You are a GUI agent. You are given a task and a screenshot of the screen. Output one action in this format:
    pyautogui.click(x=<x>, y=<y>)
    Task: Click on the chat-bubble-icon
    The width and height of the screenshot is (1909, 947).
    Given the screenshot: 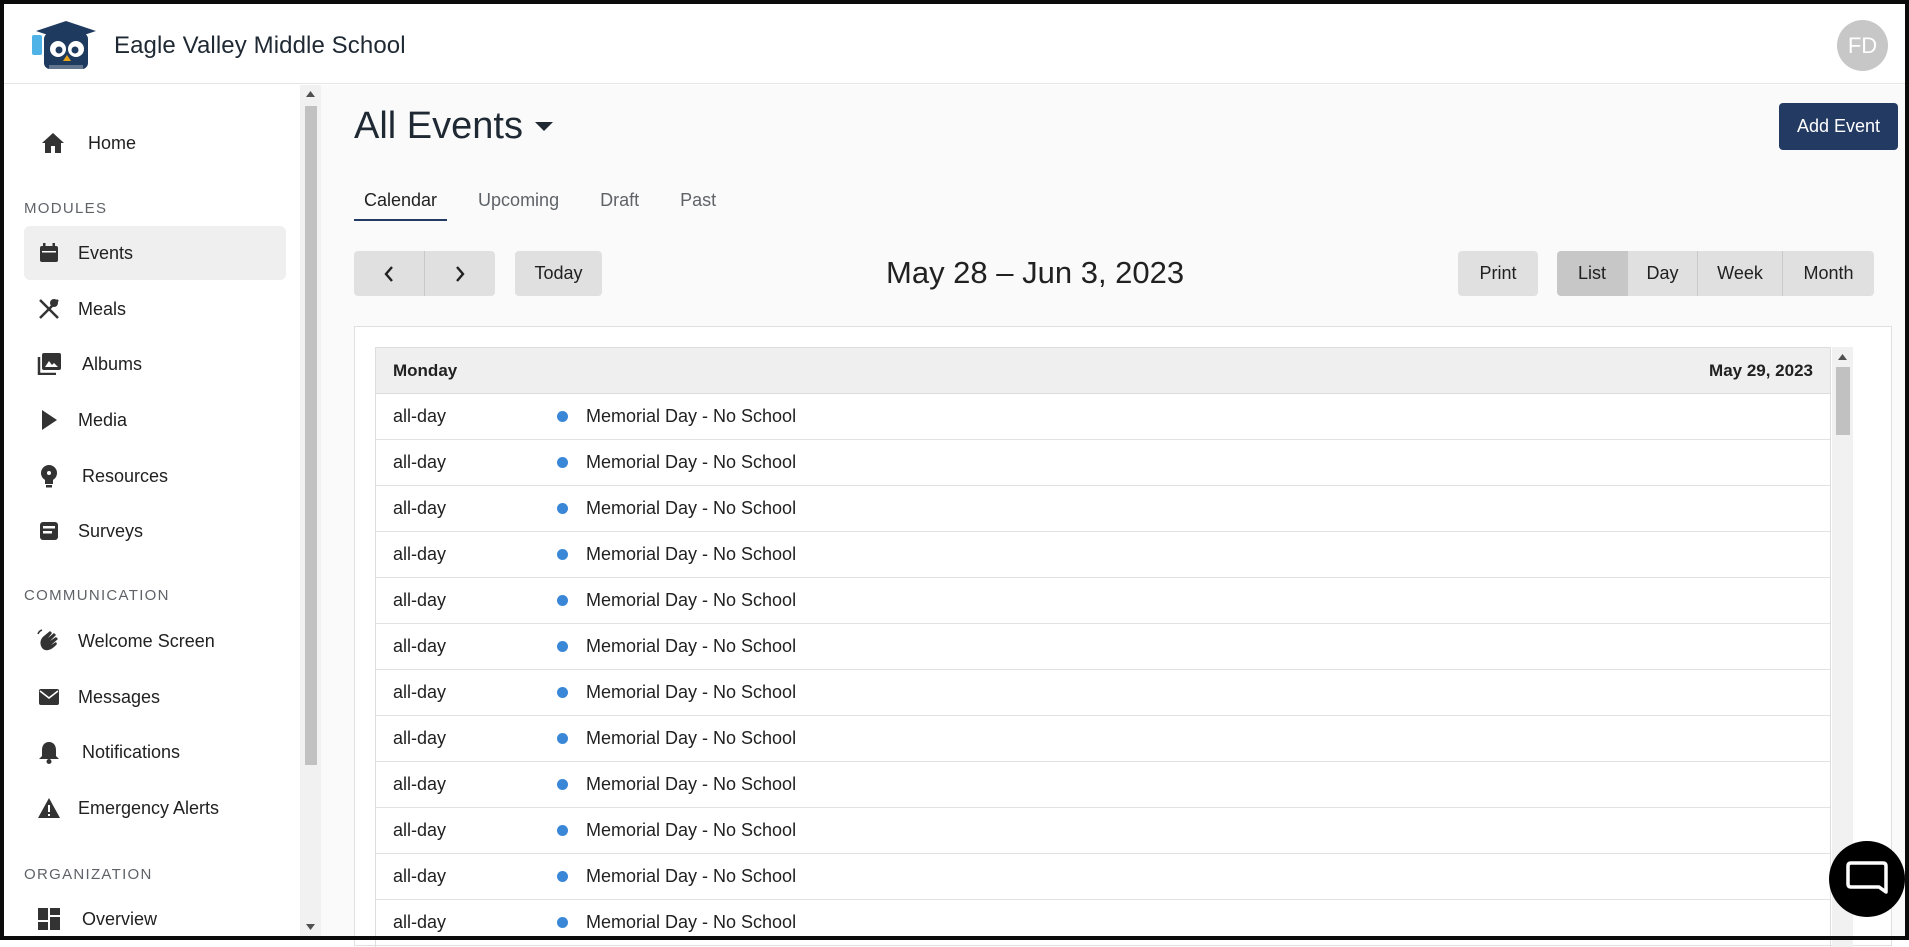 What is the action you would take?
    pyautogui.click(x=1867, y=877)
    